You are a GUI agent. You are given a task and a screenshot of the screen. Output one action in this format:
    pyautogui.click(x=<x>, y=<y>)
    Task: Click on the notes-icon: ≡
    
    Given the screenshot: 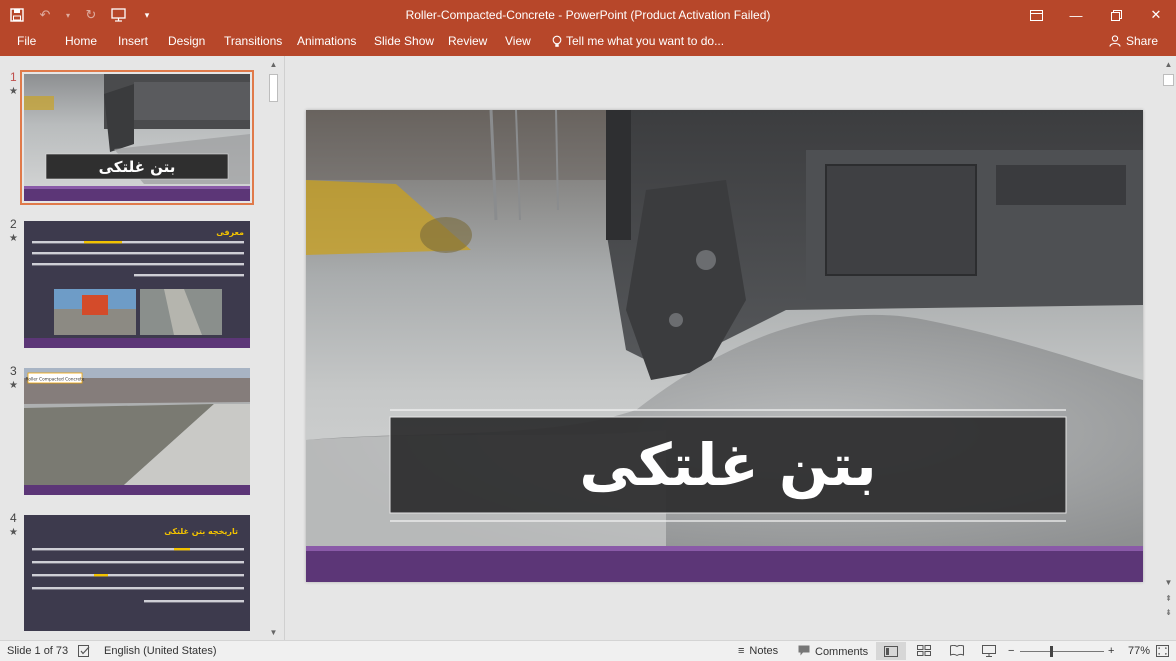 What is the action you would take?
    pyautogui.click(x=741, y=651)
    